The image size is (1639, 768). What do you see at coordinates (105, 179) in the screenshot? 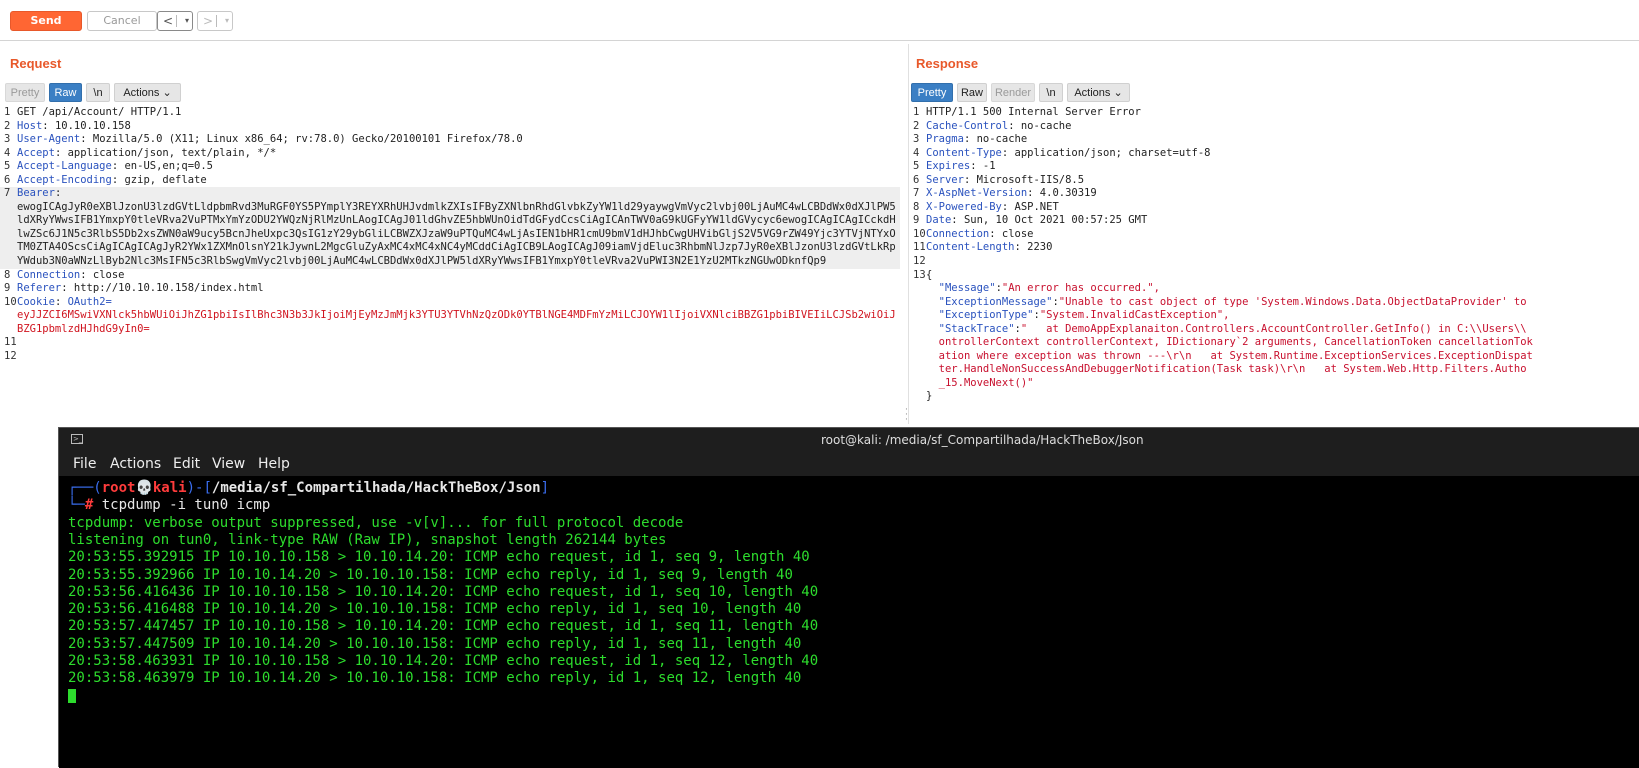
I see `editor-line: 6 Accept-Encoding: gzip, deflate` at bounding box center [105, 179].